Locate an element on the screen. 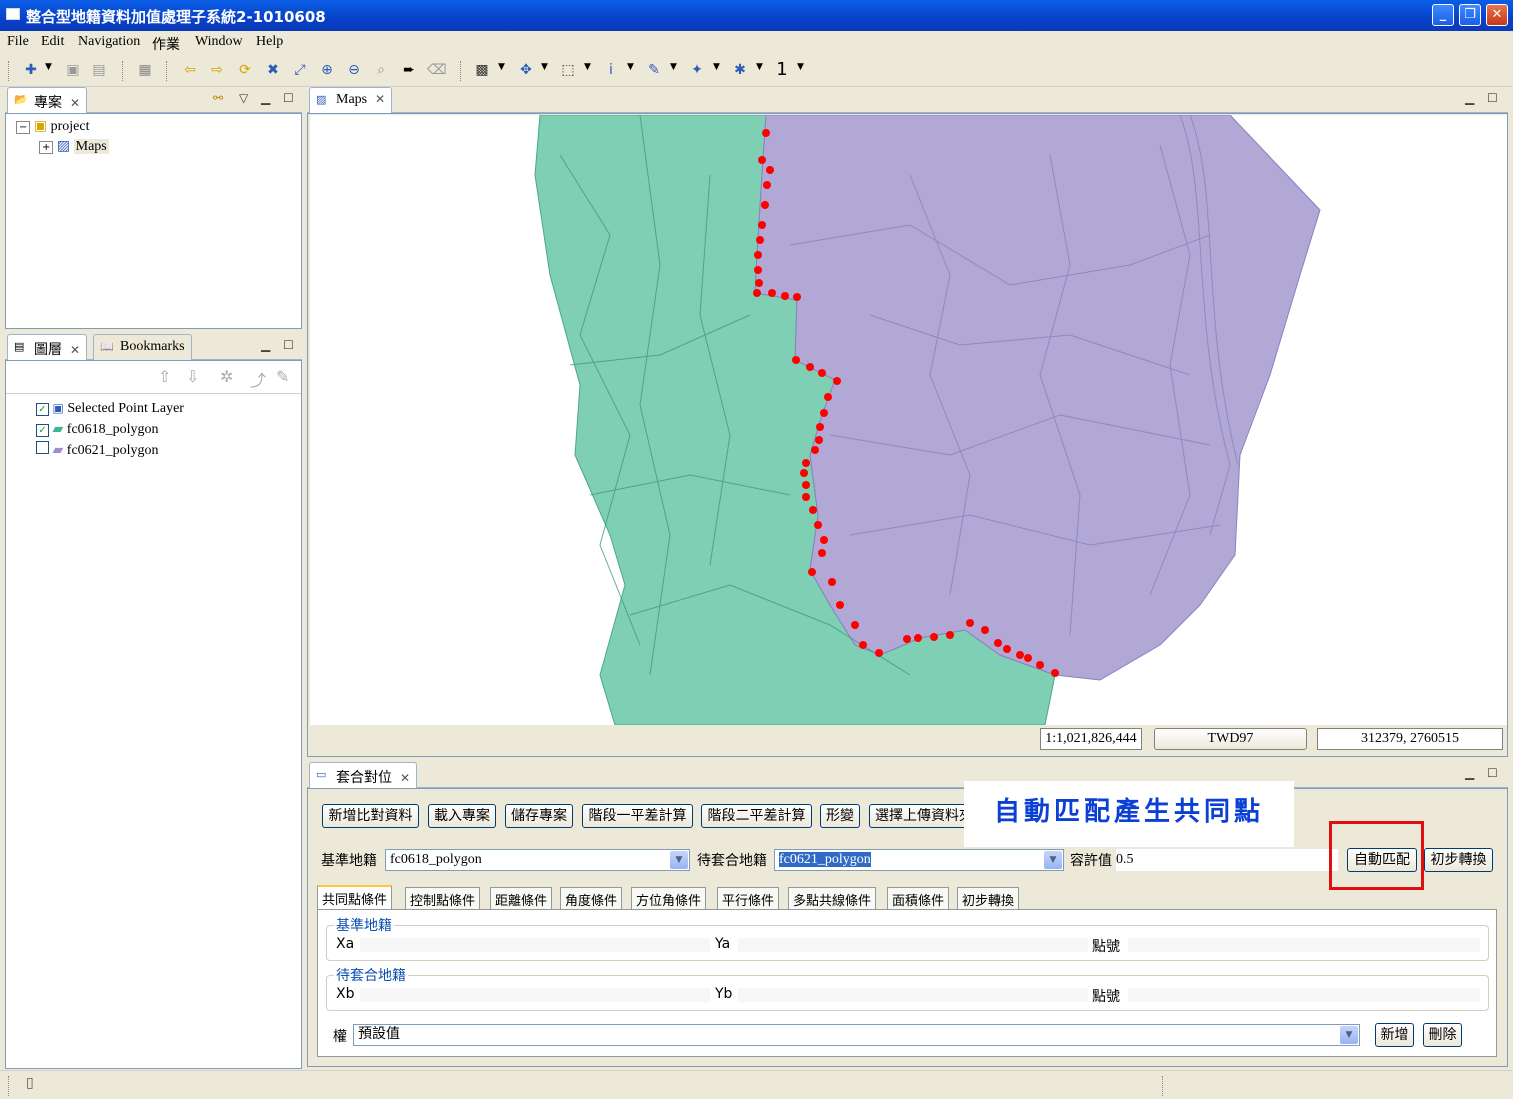  stage1-adjust-button: 階段一平差計算 is located at coordinates (637, 816).